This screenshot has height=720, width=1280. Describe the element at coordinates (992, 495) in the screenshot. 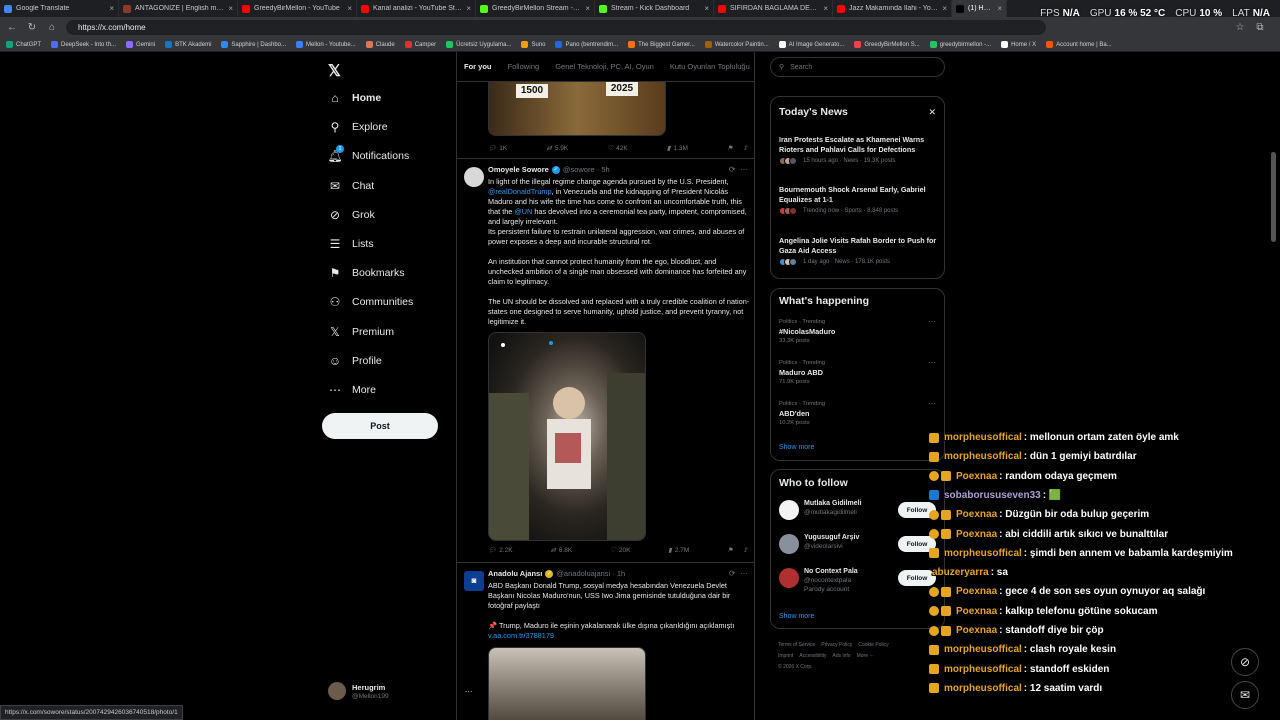

I see `chat-username: sobaborususeven33` at that location.